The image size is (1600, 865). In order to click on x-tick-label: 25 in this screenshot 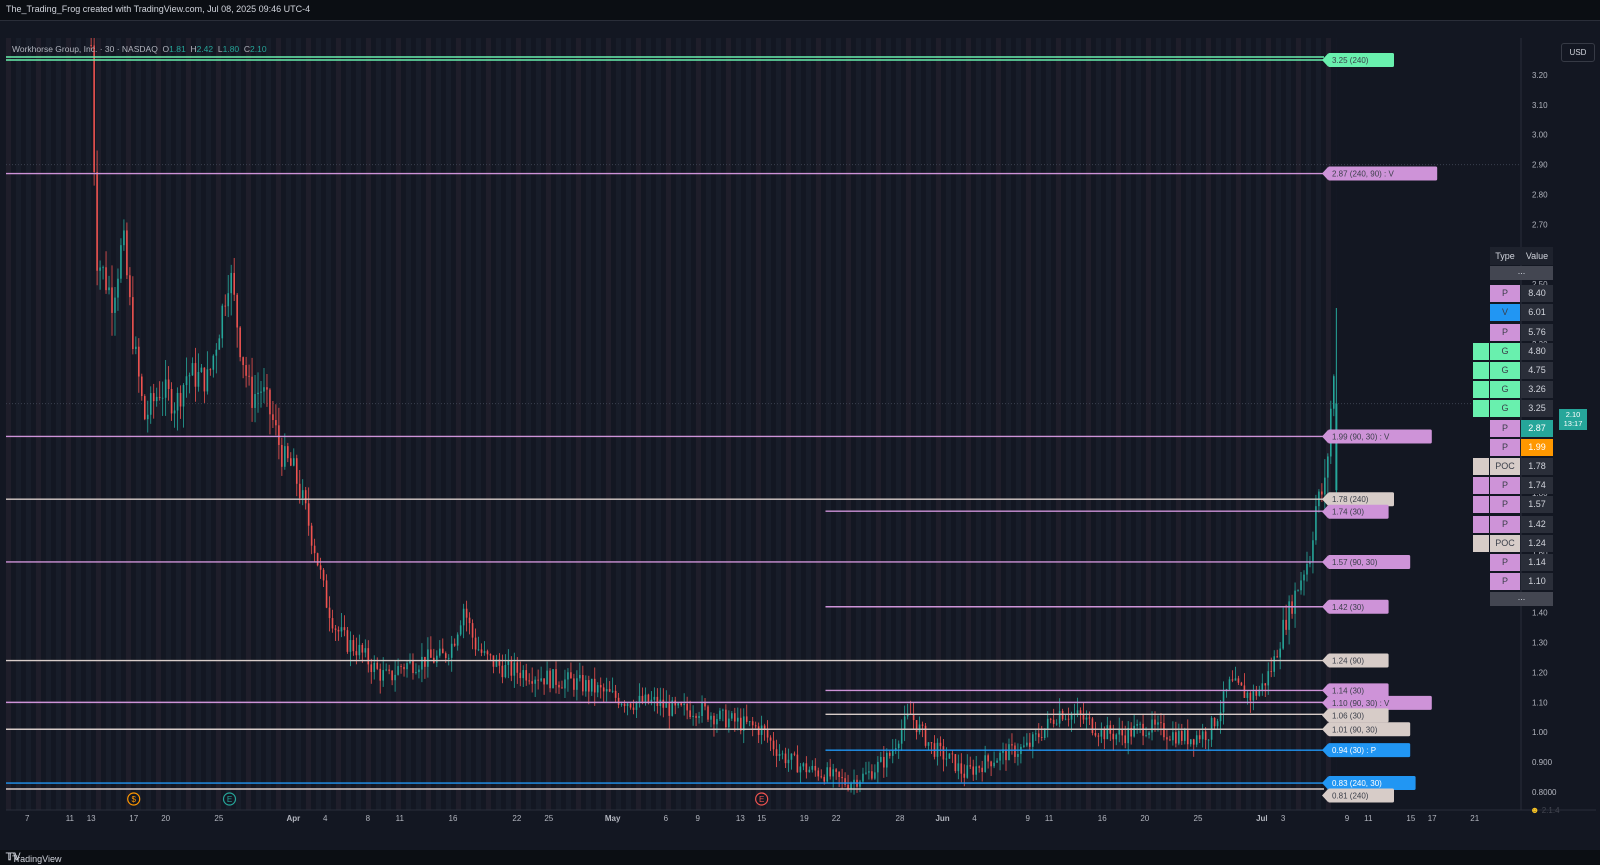, I will do `click(1198, 818)`.